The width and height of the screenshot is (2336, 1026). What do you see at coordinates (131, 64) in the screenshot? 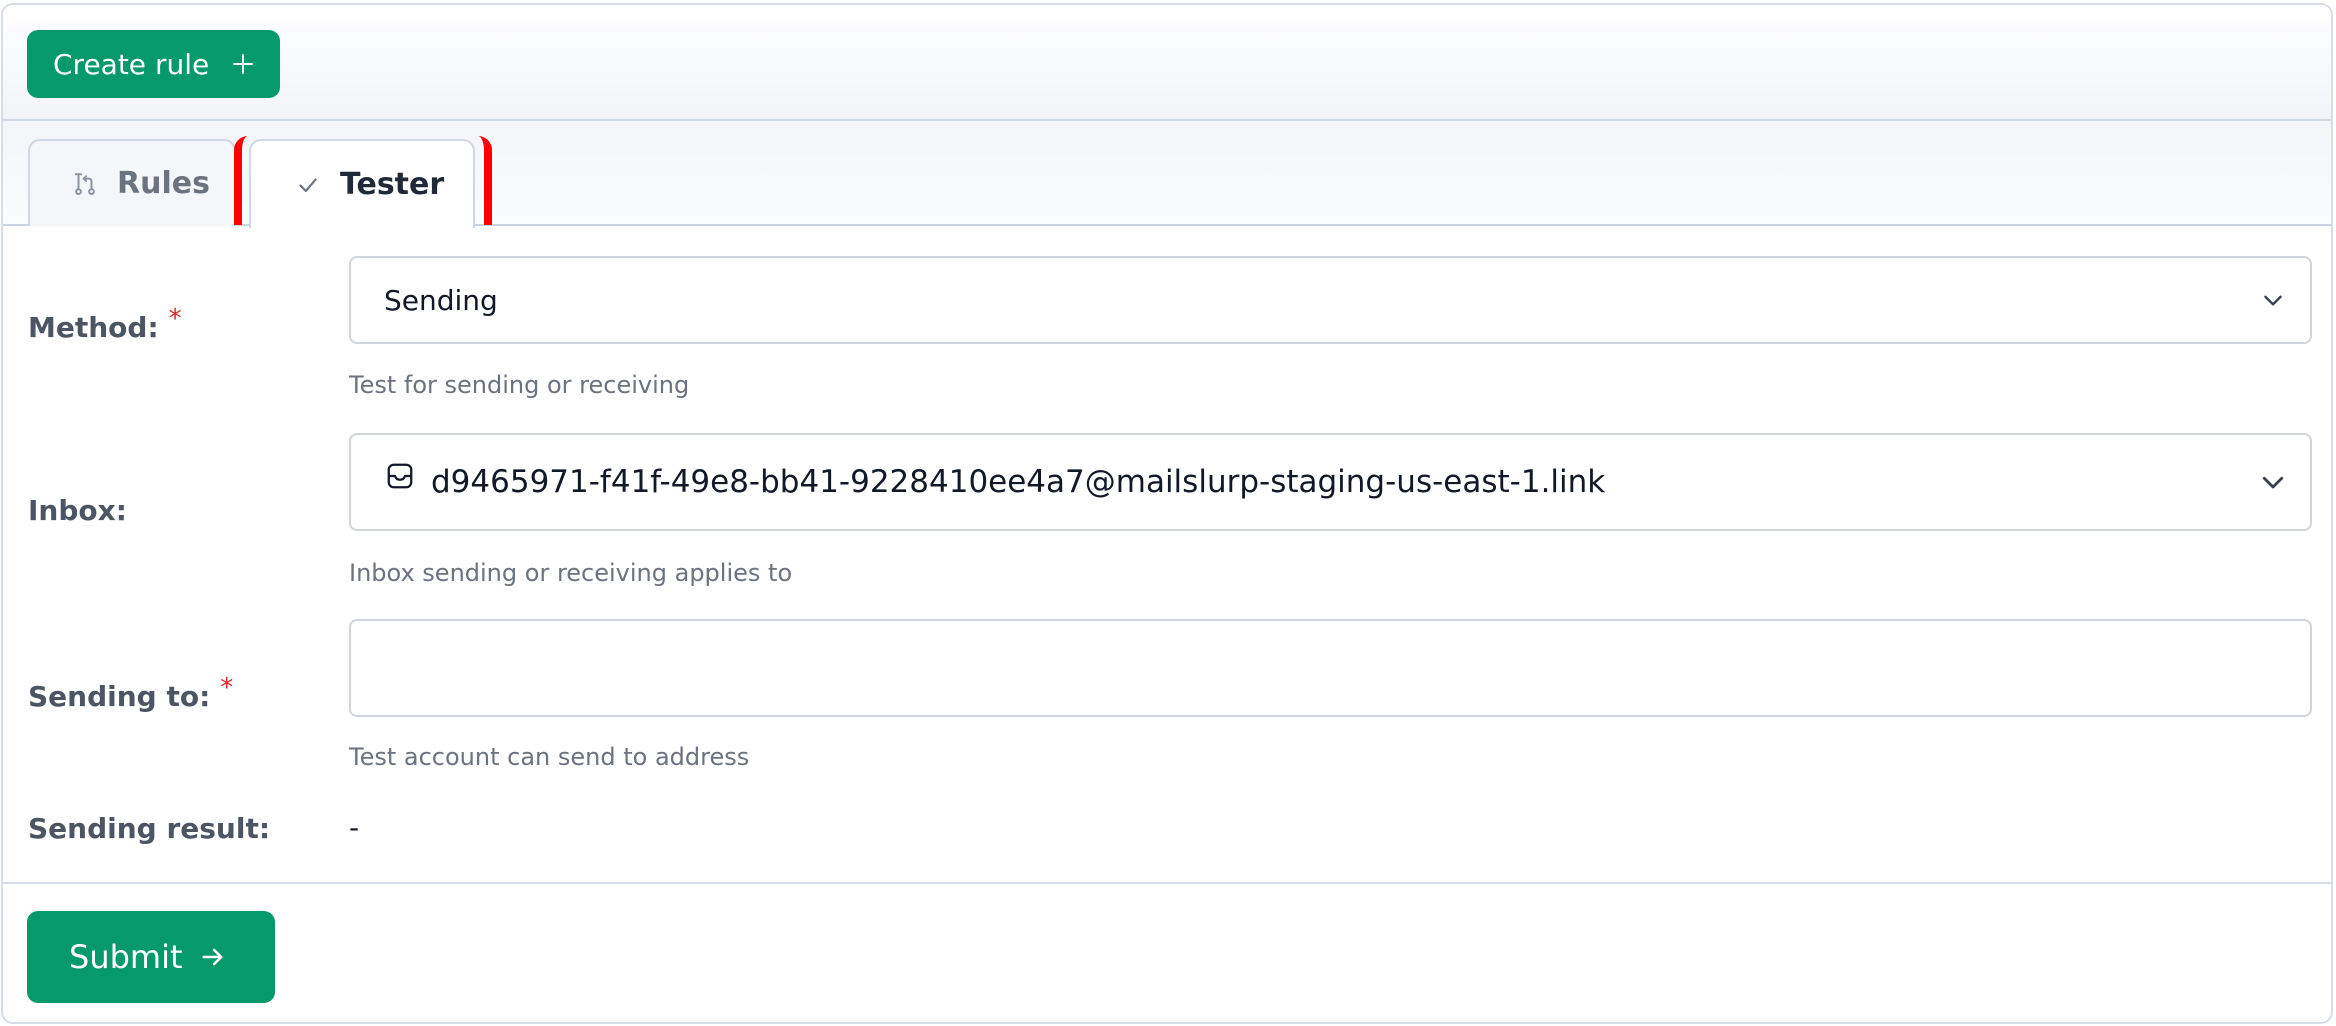
I see `create-rule-label: Create rule` at bounding box center [131, 64].